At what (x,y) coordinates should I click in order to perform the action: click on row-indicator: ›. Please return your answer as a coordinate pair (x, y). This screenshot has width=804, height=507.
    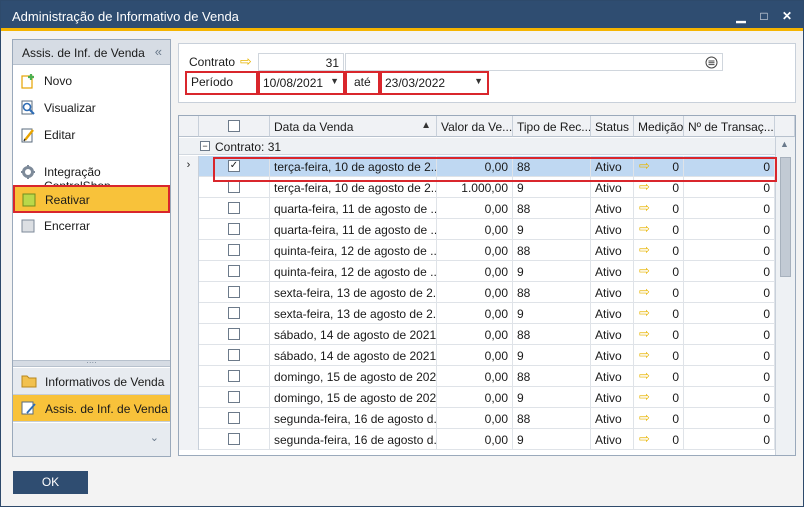
    Looking at the image, I should click on (189, 166).